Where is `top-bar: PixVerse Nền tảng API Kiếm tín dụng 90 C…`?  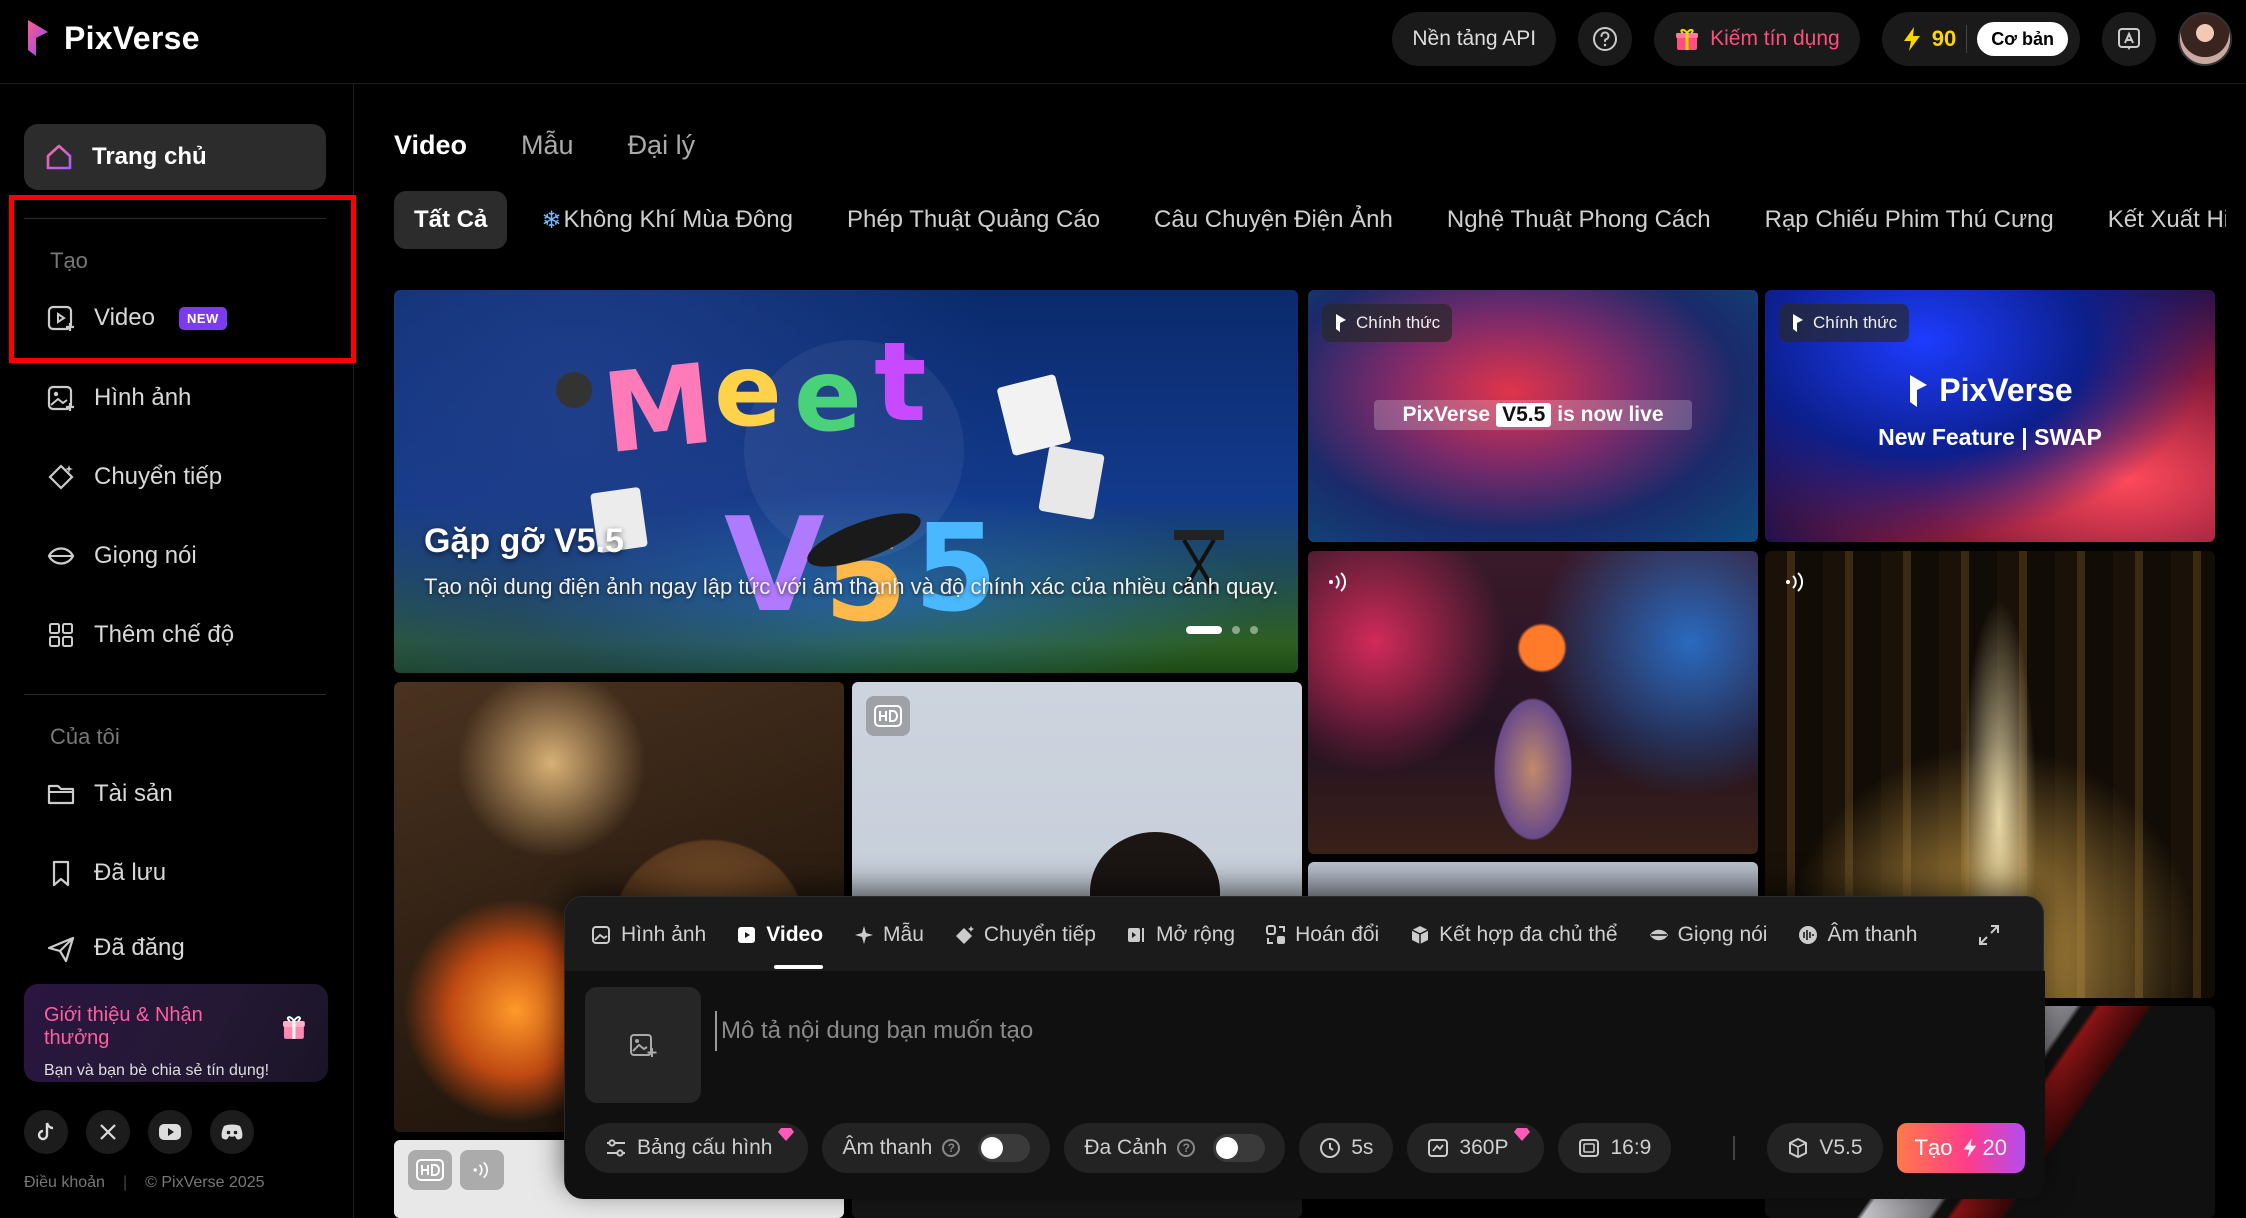 top-bar: PixVerse Nền tảng API Kiếm tín dụng 90 C… is located at coordinates (1123, 42).